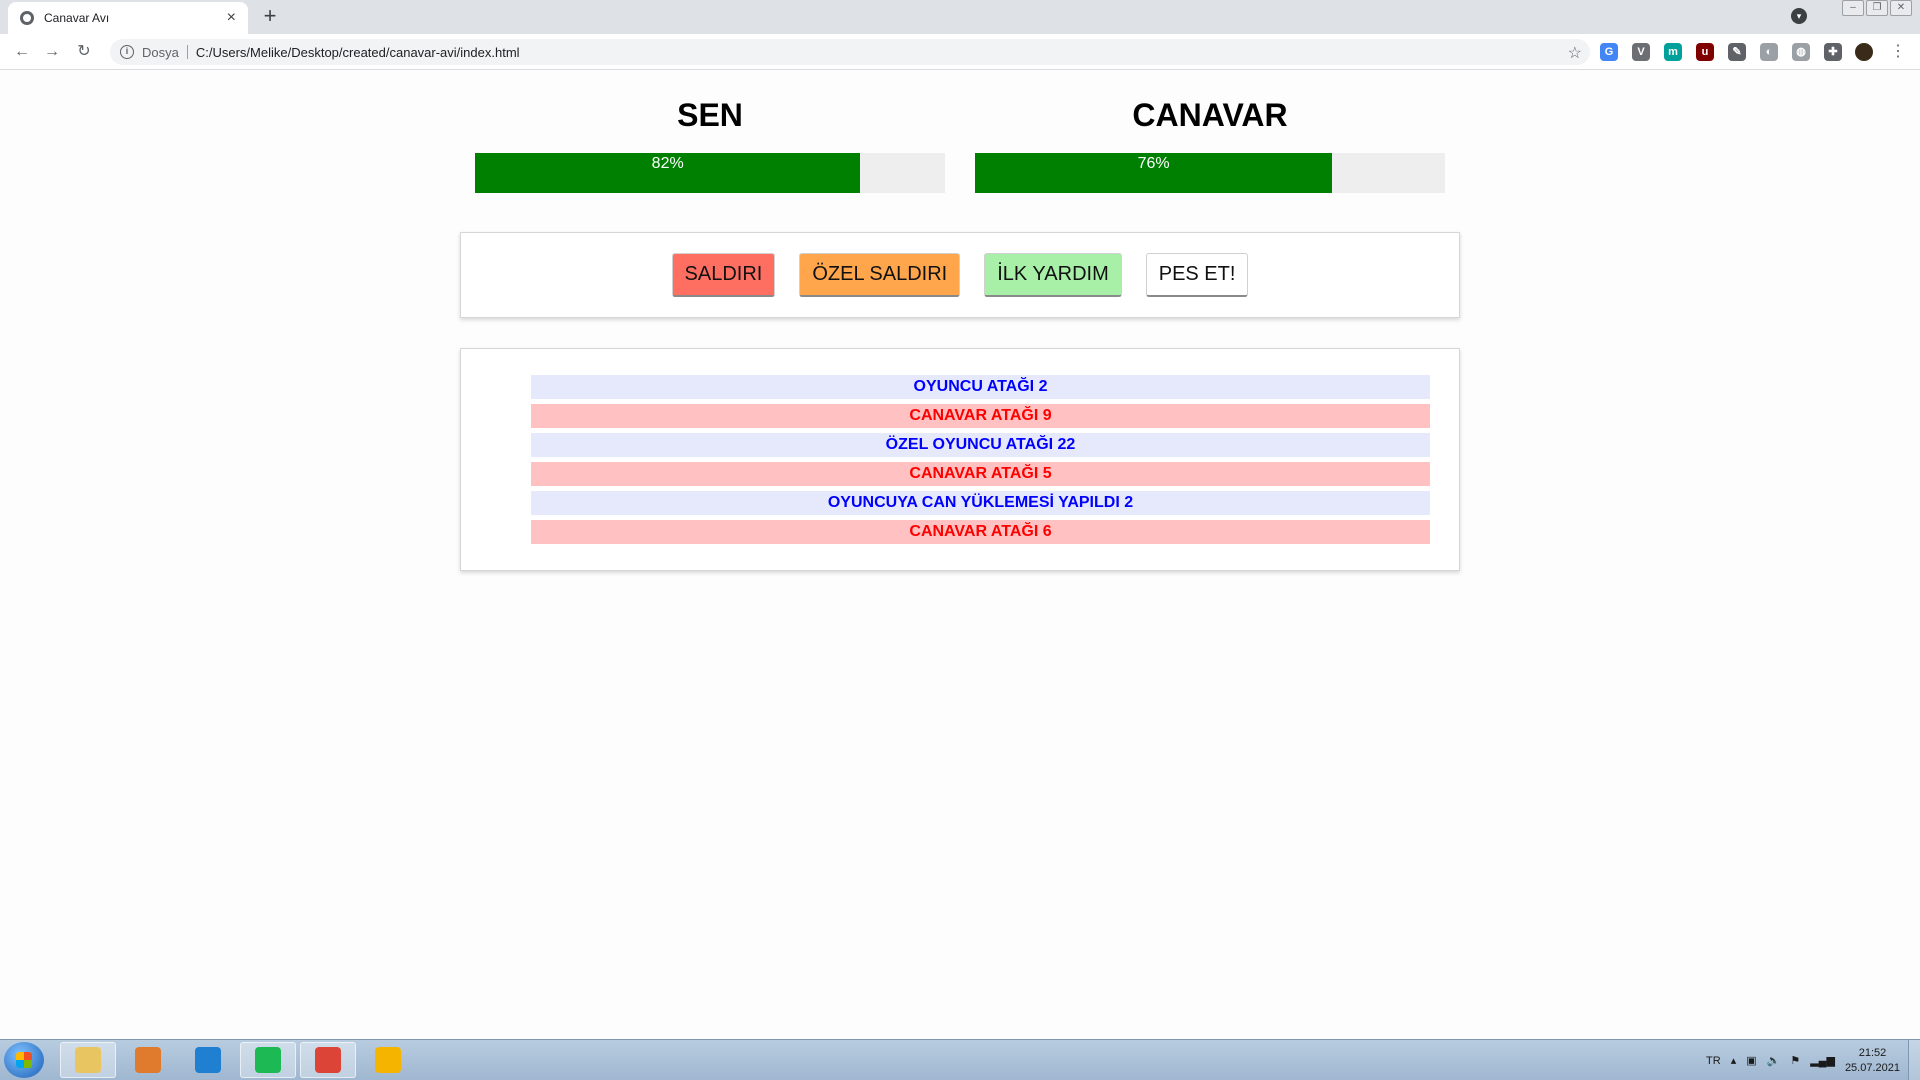  I want to click on spotify-taskbar-button, so click(268, 1060).